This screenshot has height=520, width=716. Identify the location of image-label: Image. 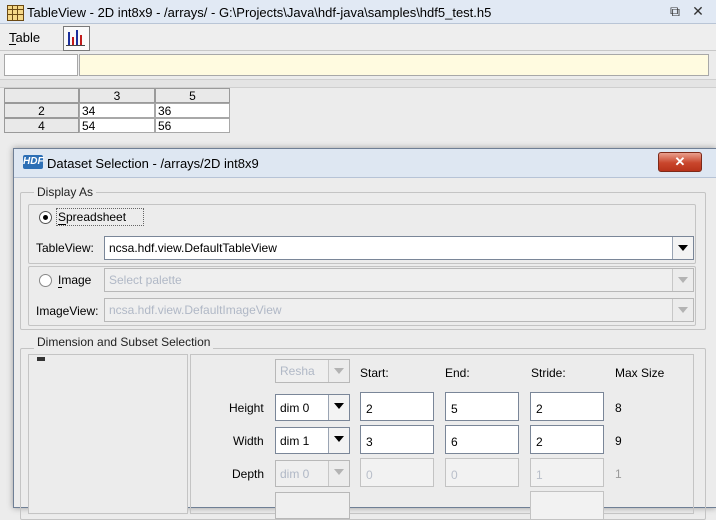
(74, 280).